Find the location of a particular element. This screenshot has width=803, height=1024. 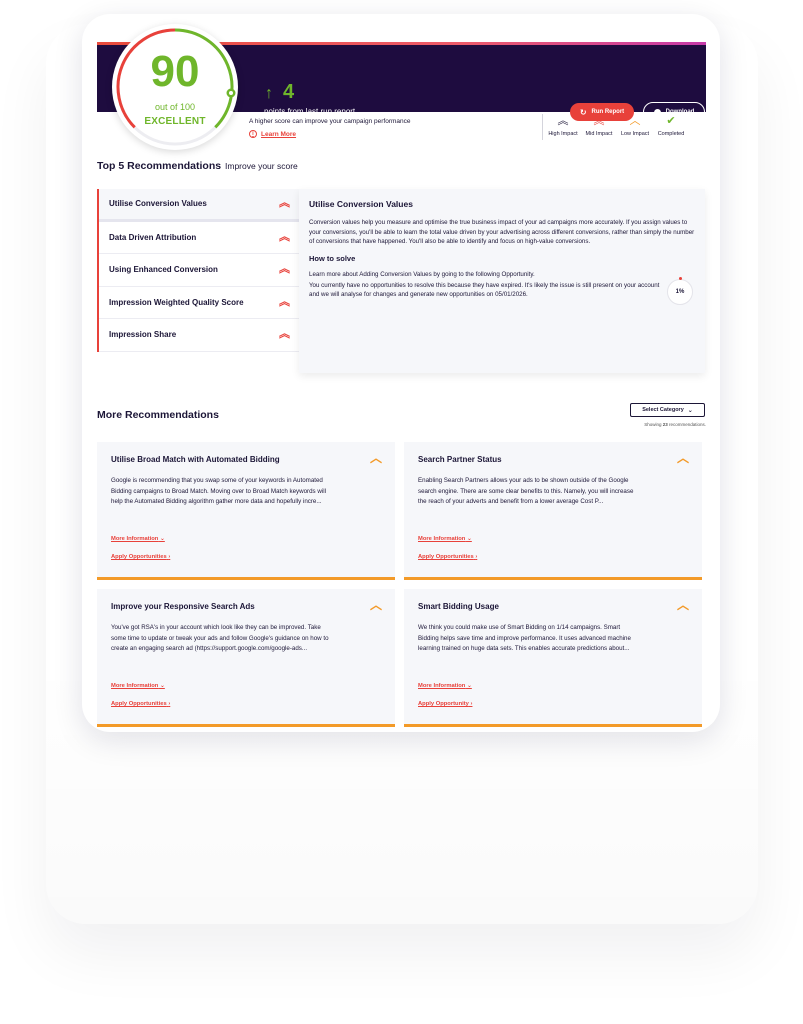

progress-marker is located at coordinates (680, 278).